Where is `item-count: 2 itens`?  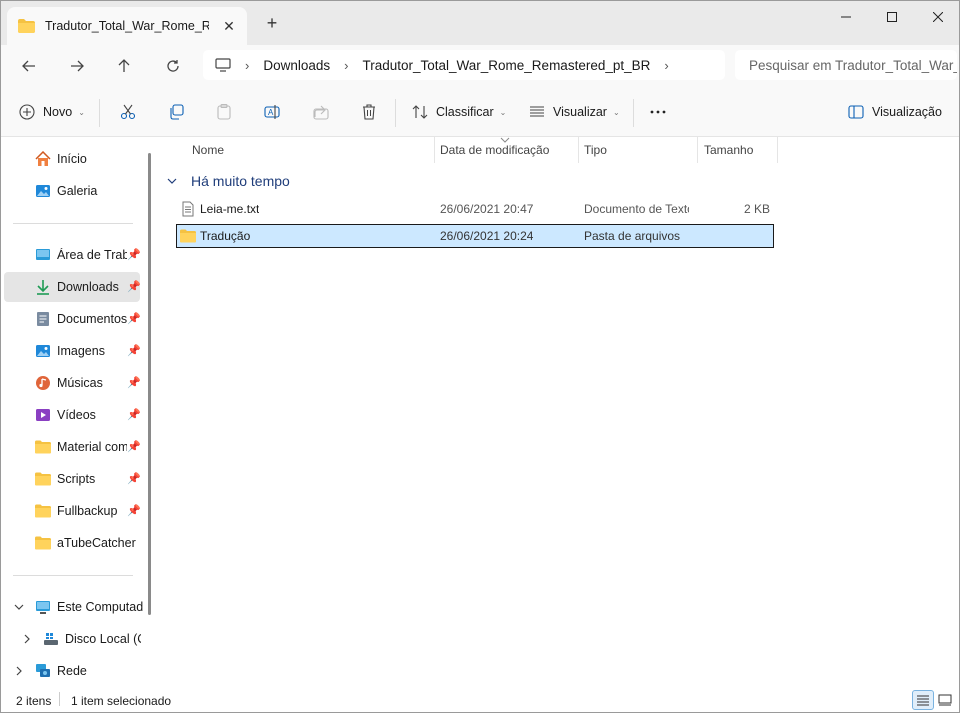 item-count: 2 itens is located at coordinates (34, 701).